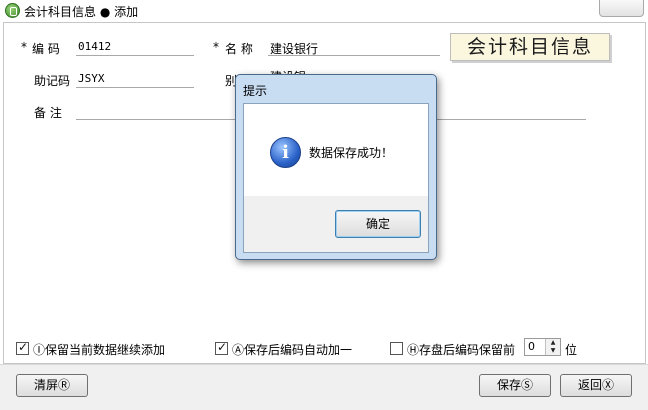  What do you see at coordinates (530, 47) in the screenshot?
I see `logo-banner: 会计科目信息` at bounding box center [530, 47].